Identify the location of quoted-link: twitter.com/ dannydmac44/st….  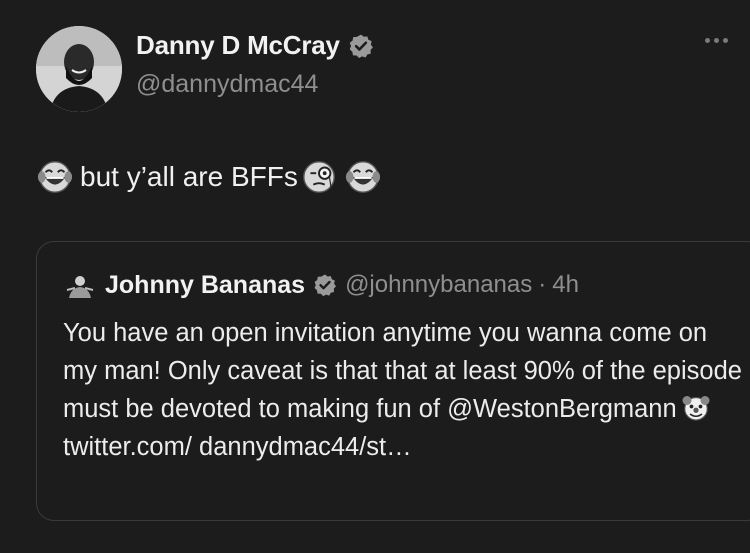
(237, 447).